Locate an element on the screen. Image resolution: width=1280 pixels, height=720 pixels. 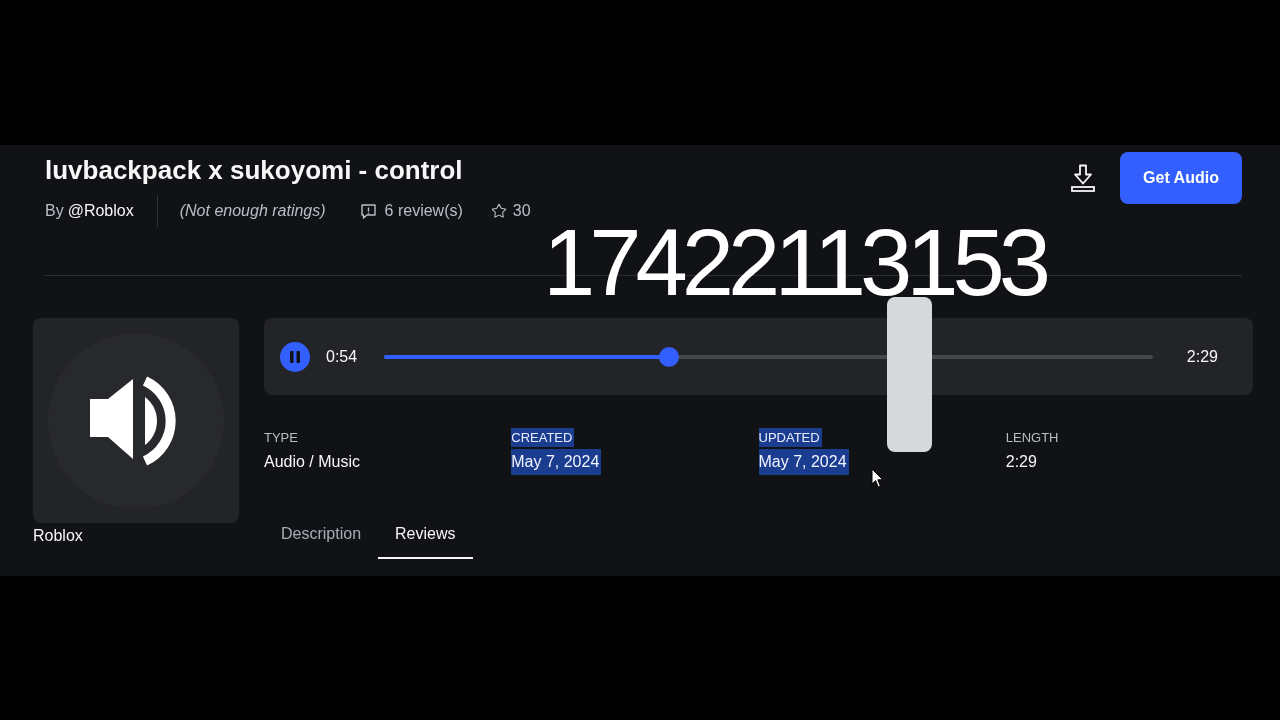
detail-label: TYPE is located at coordinates (281, 438).